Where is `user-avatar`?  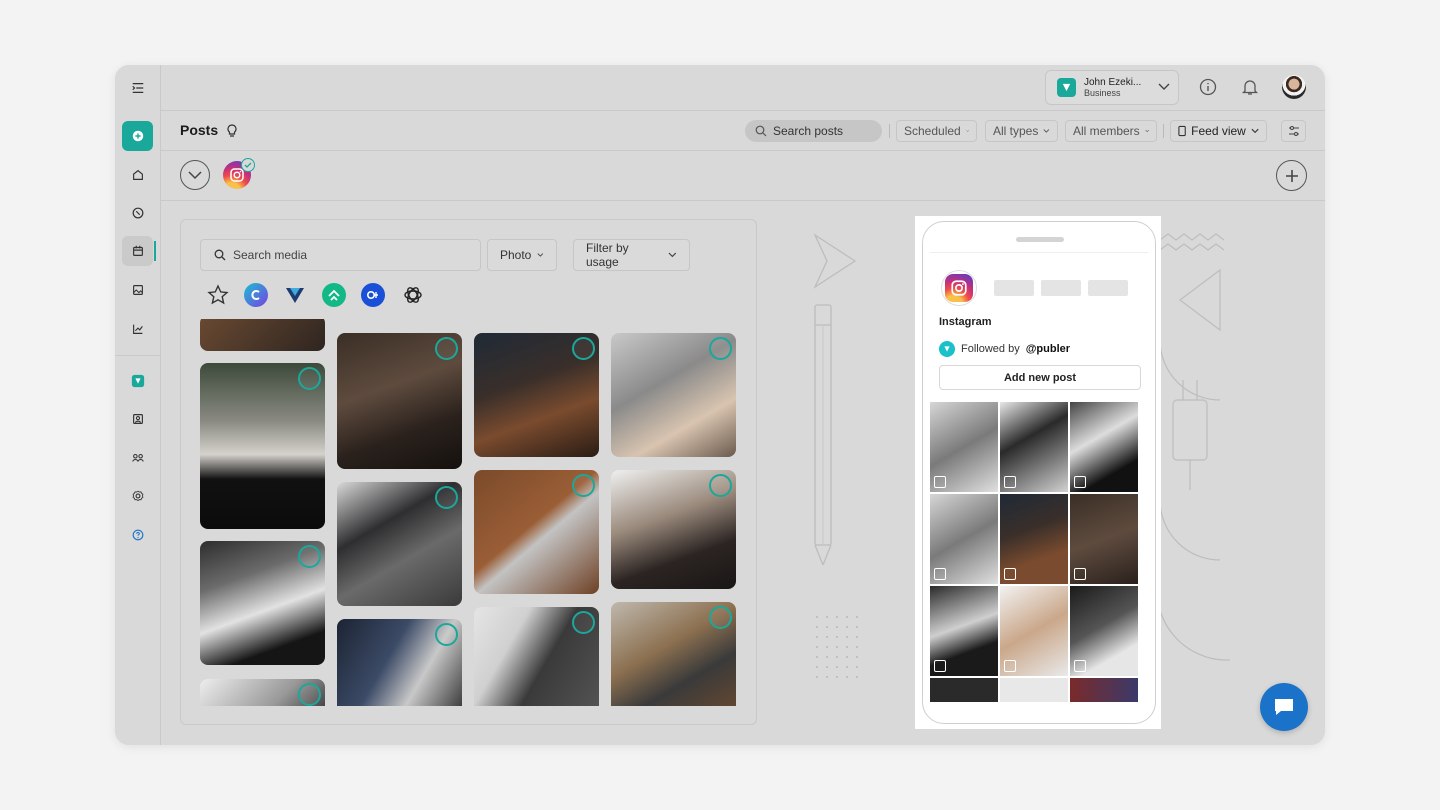 user-avatar is located at coordinates (1294, 87).